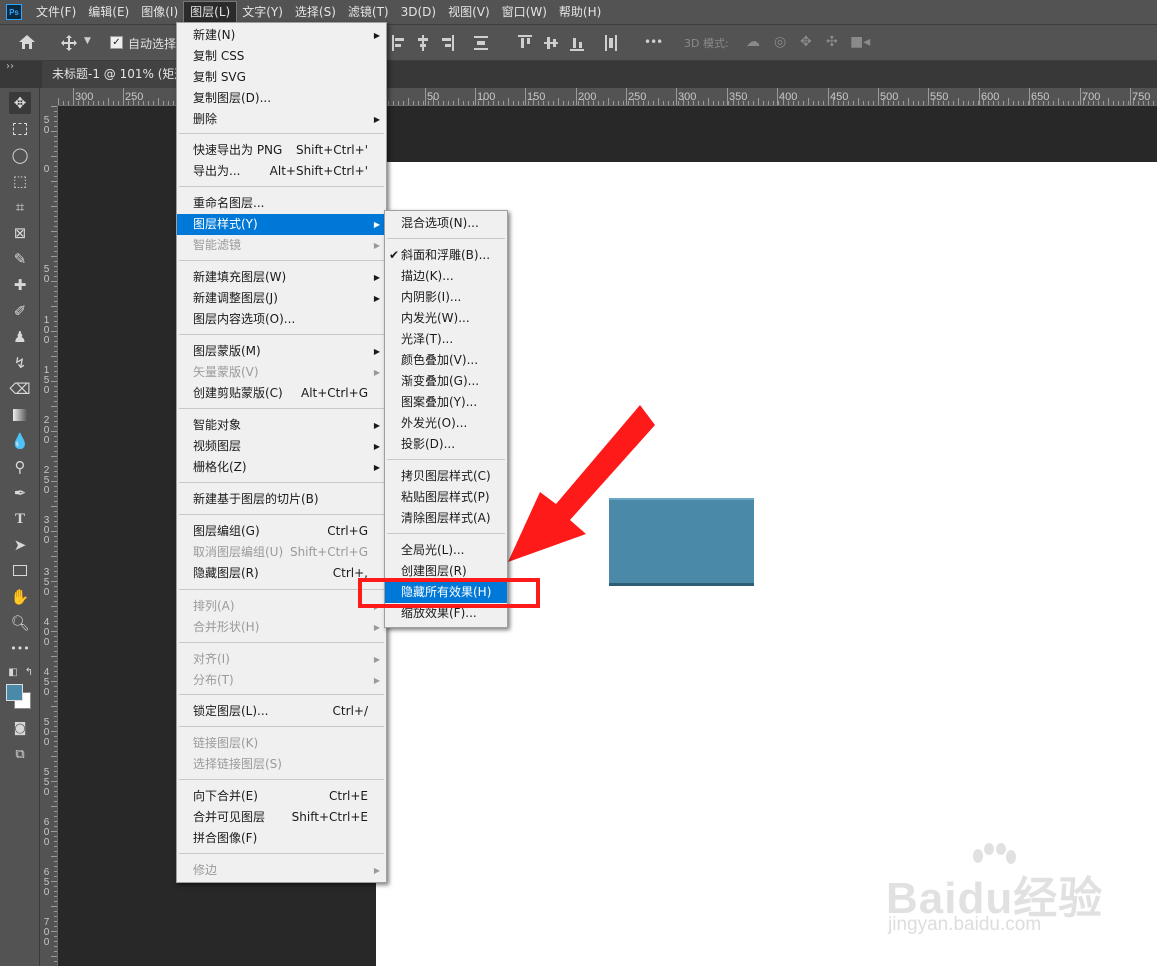  I want to click on layer-menu-item: 拼合图像(F), so click(281, 838).